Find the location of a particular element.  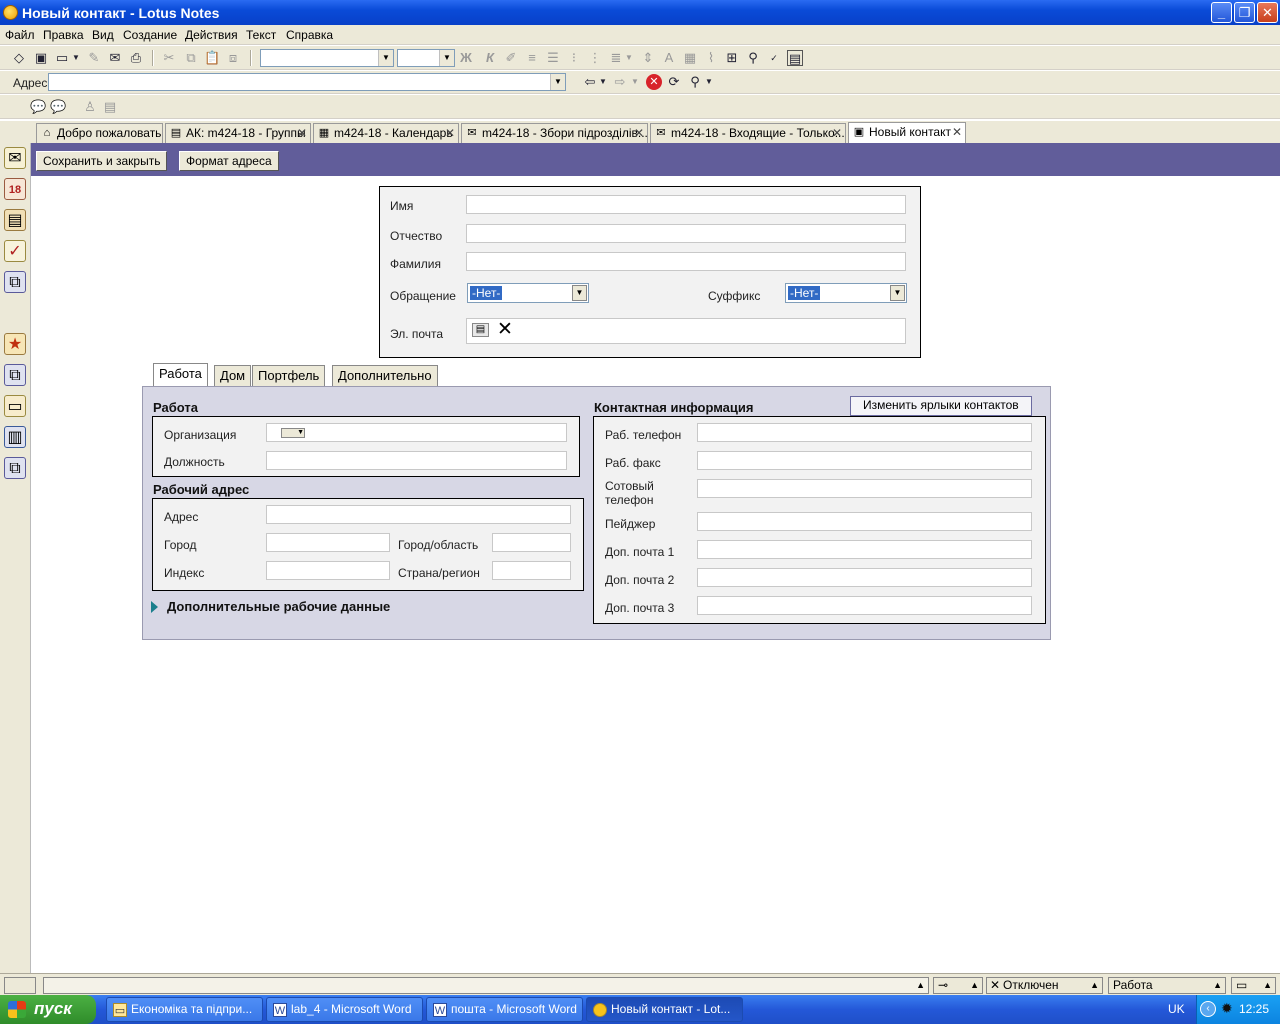

notes-icon: ▤ is located at coordinates (110, 107).